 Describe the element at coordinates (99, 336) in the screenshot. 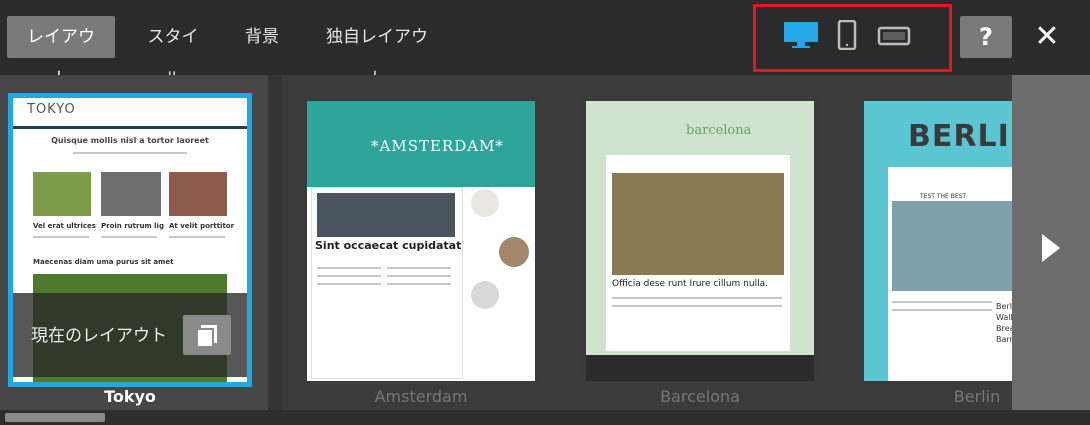

I see `current-layout-label: 現在のレイアウト` at that location.